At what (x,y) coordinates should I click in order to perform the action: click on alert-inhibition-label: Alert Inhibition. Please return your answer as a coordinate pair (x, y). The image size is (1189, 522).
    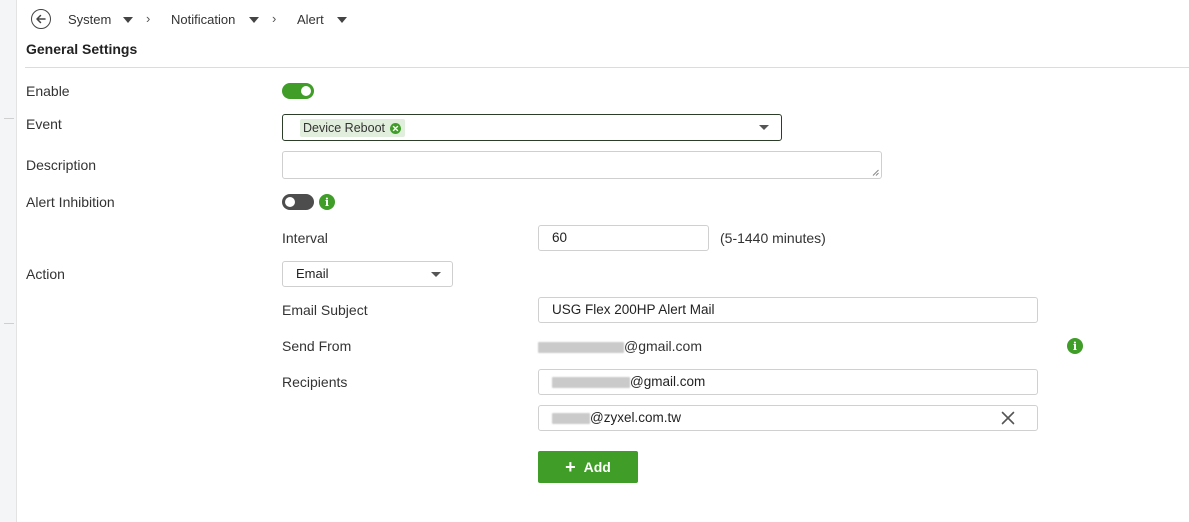
    Looking at the image, I should click on (70, 202).